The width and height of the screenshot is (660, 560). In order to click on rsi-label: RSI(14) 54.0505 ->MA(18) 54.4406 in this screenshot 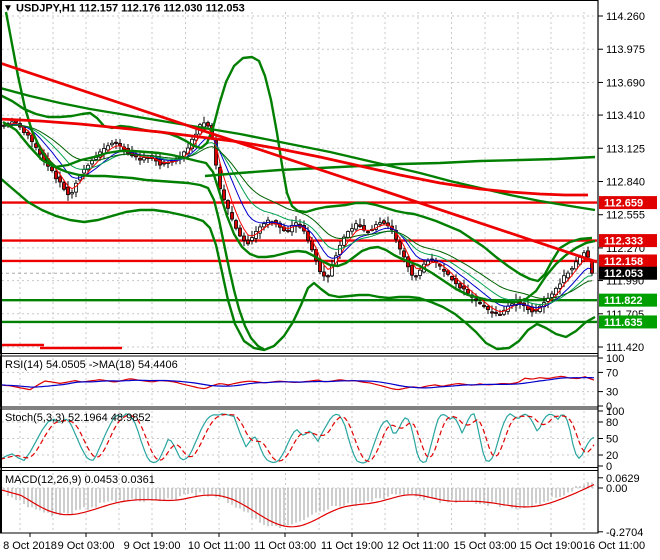, I will do `click(91, 365)`.